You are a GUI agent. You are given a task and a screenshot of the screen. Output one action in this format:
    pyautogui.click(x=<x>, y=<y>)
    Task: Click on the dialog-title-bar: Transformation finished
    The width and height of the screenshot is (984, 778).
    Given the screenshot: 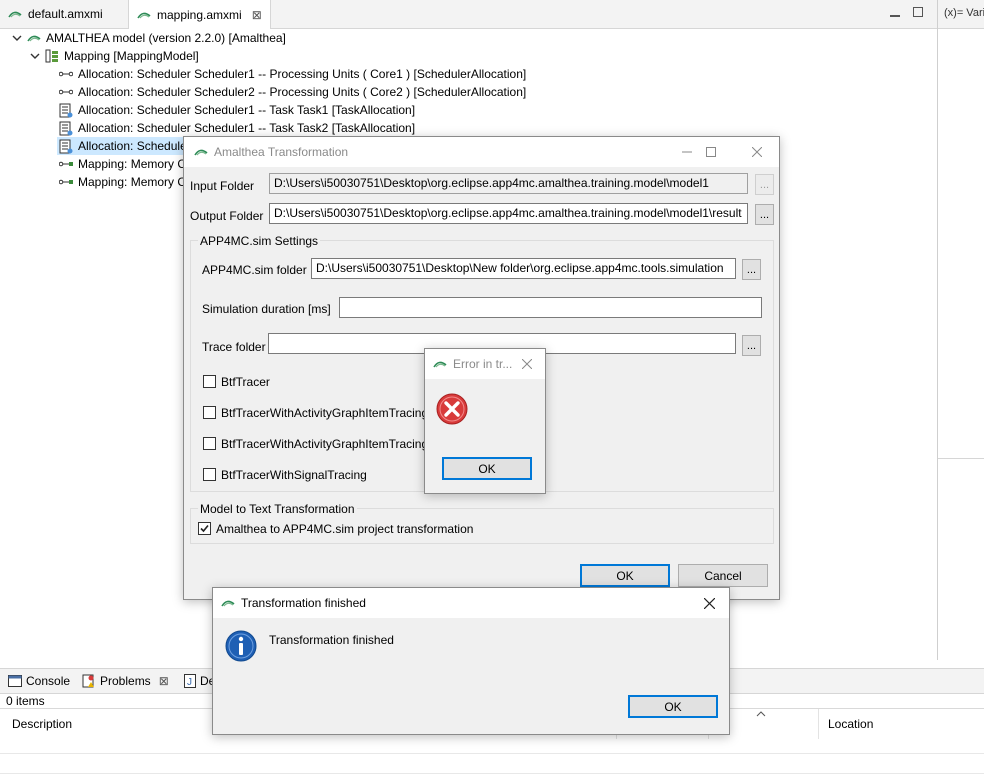 What is the action you would take?
    pyautogui.click(x=471, y=603)
    